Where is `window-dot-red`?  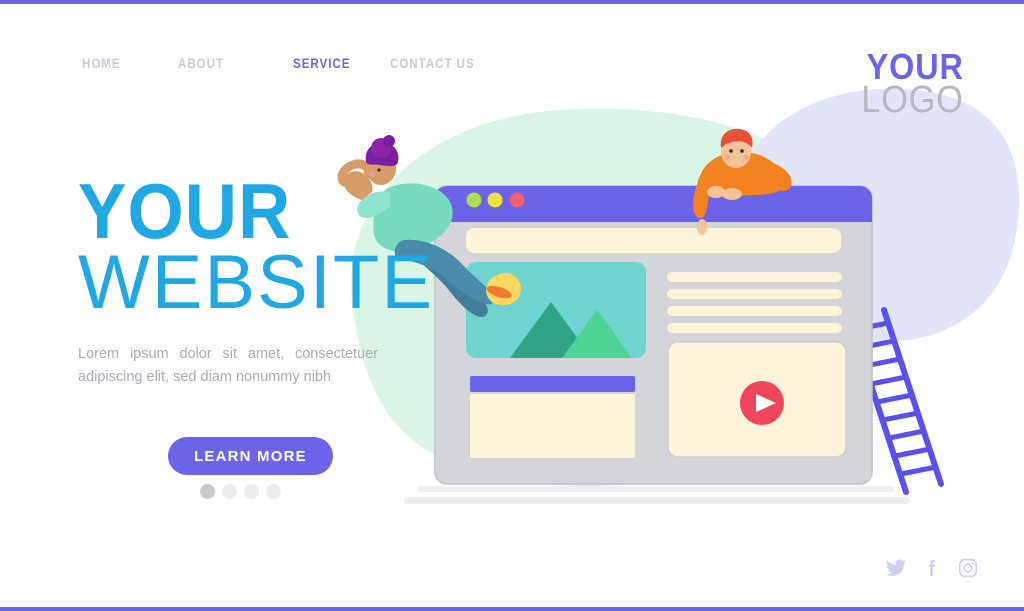
window-dot-red is located at coordinates (517, 200).